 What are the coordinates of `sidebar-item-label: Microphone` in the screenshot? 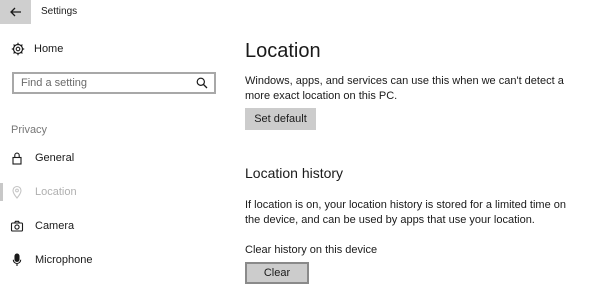 It's located at (64, 260).